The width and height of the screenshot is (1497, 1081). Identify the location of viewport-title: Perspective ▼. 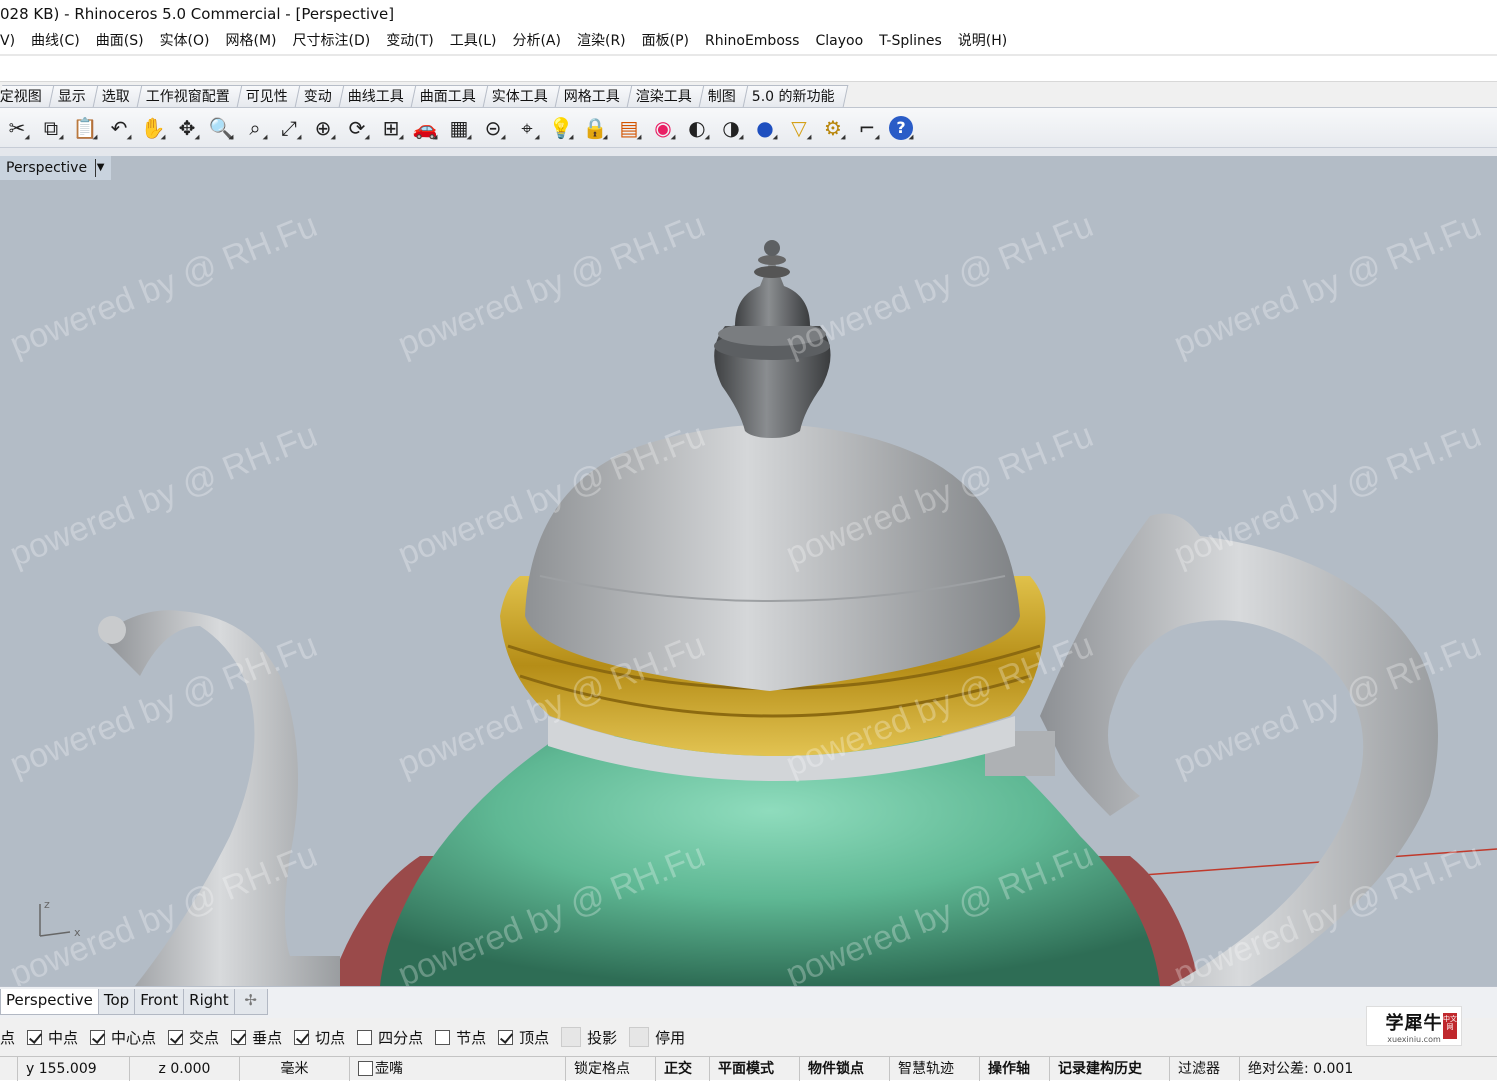
(56, 168).